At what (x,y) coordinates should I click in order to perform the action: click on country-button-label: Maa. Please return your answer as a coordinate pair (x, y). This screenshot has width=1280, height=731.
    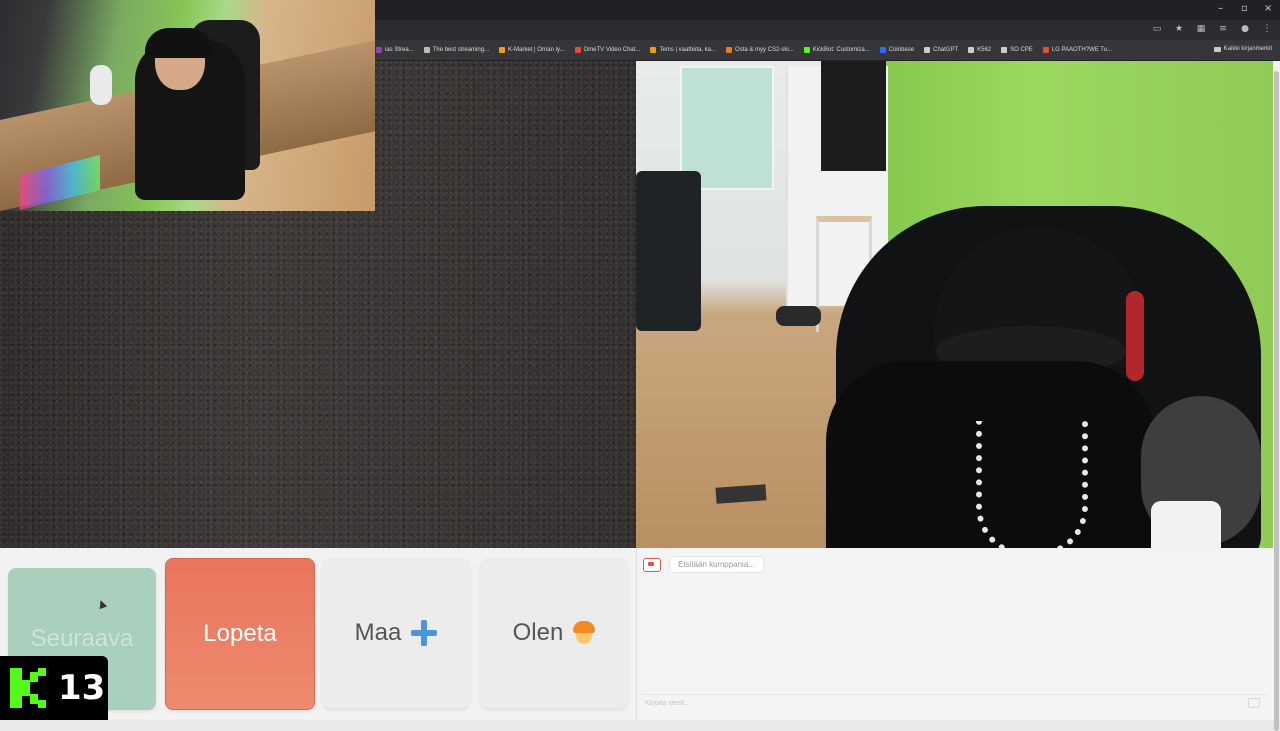
    Looking at the image, I should click on (378, 632).